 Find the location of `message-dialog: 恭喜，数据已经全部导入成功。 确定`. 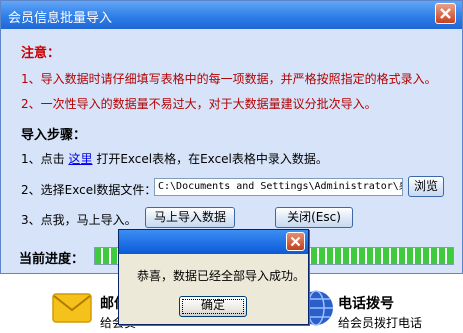

message-dialog: 恭喜，数据已经全部导入成功。 确定 is located at coordinates (213, 277).